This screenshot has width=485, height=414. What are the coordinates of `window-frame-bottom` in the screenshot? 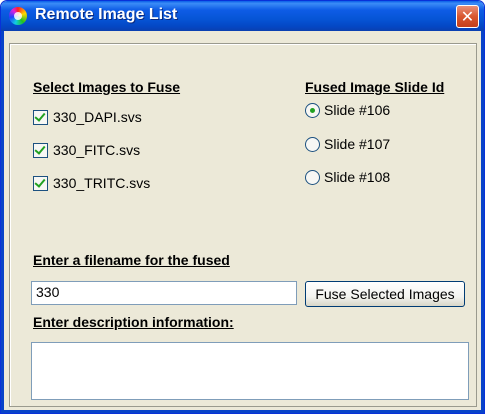 It's located at (242, 411).